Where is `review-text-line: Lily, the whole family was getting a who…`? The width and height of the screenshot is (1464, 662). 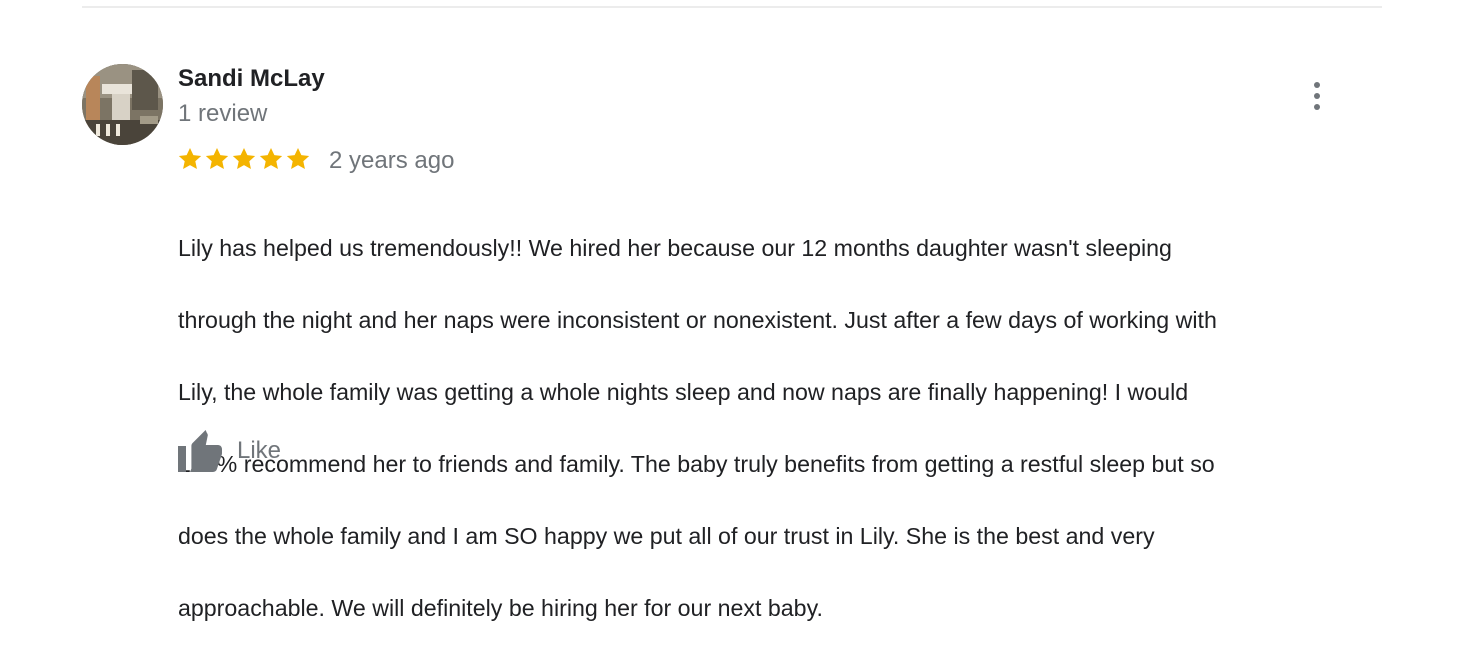 review-text-line: Lily, the whole family was getting a who… is located at coordinates (683, 392).